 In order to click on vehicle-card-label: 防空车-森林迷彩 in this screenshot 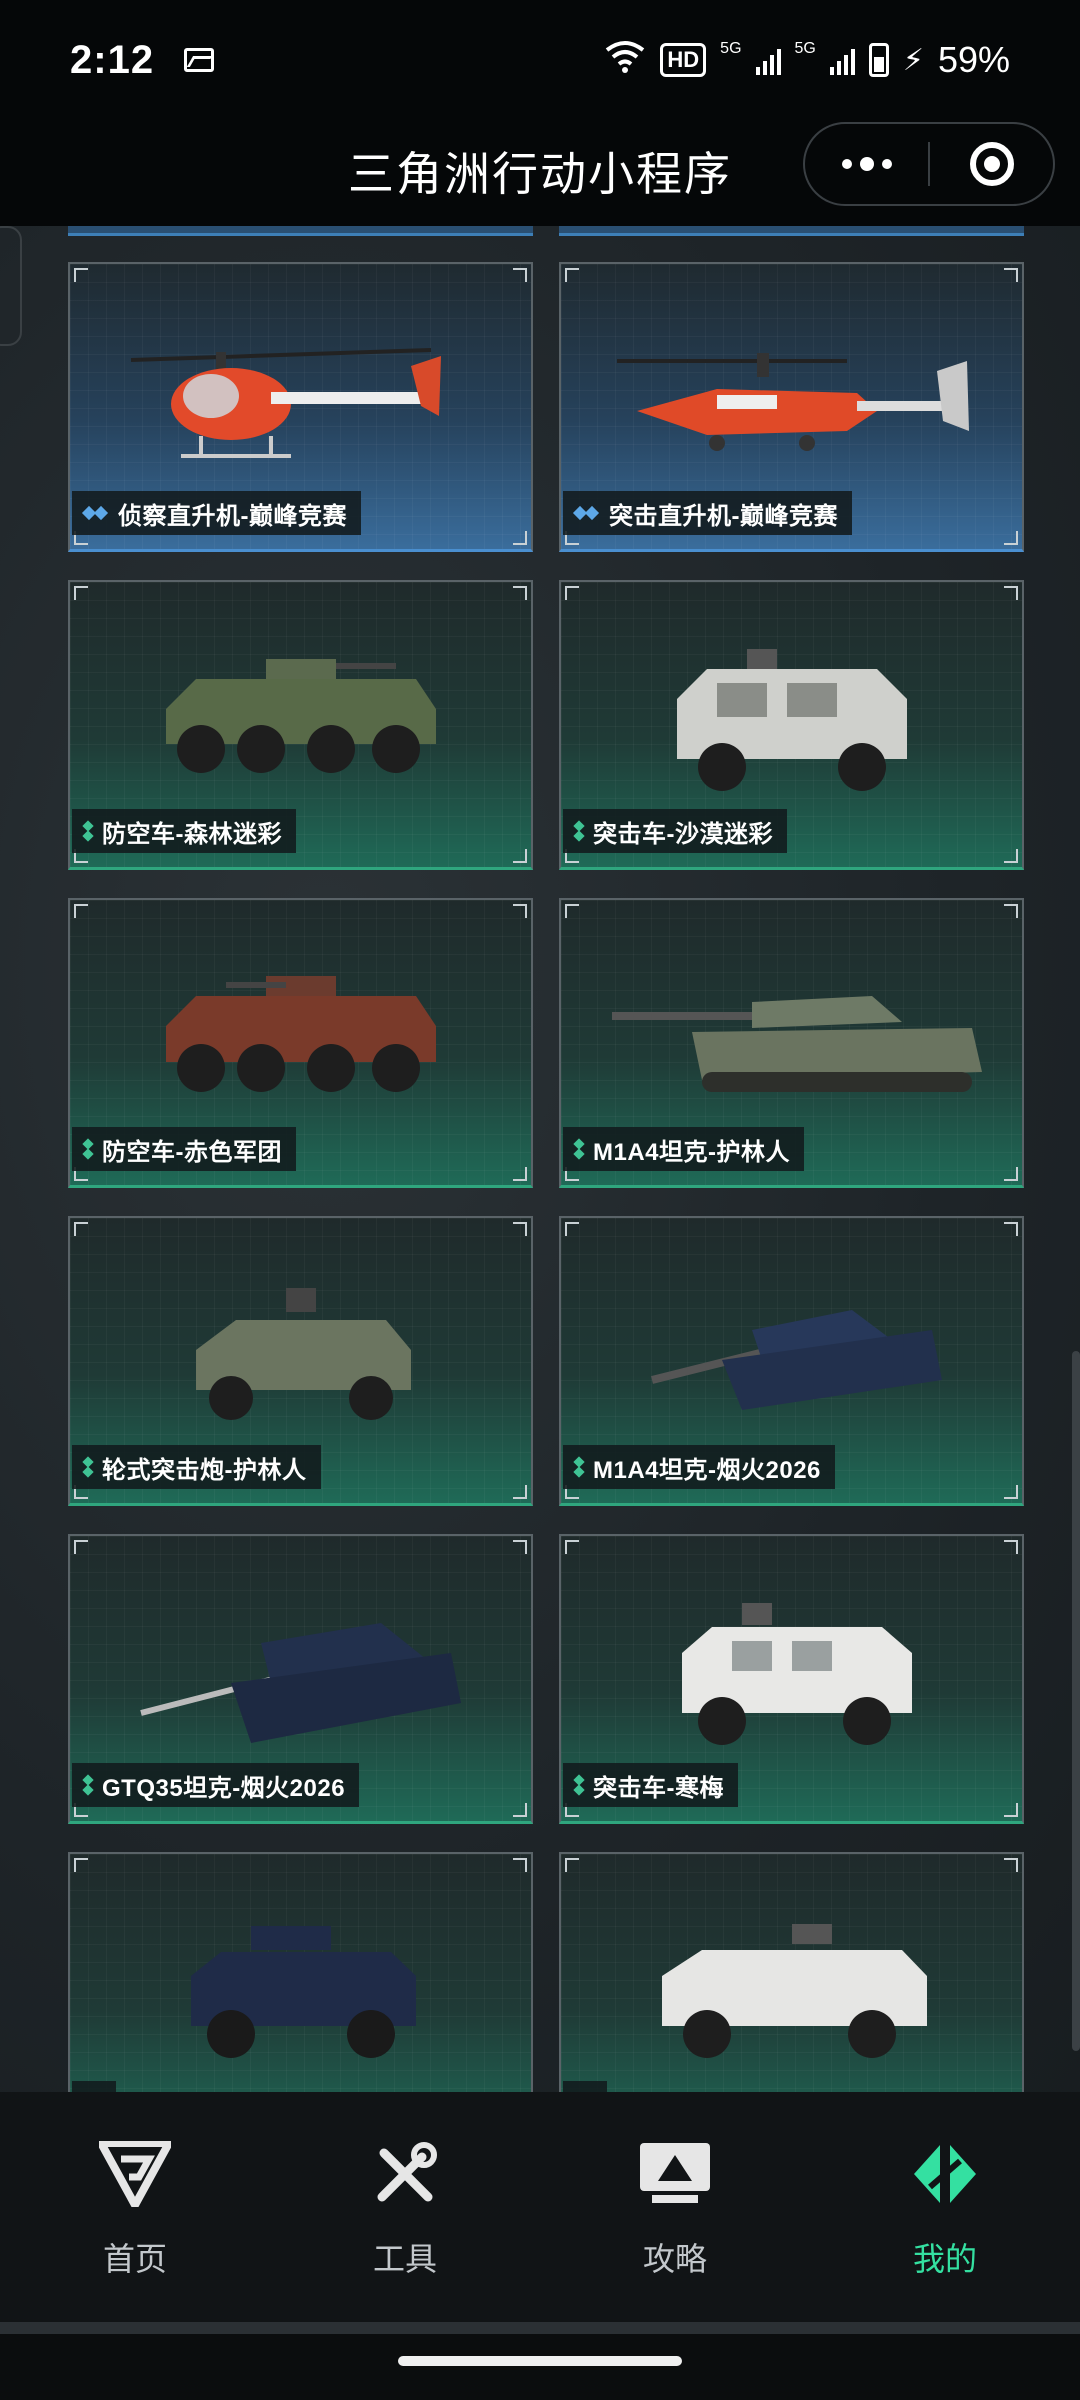, I will do `click(184, 831)`.